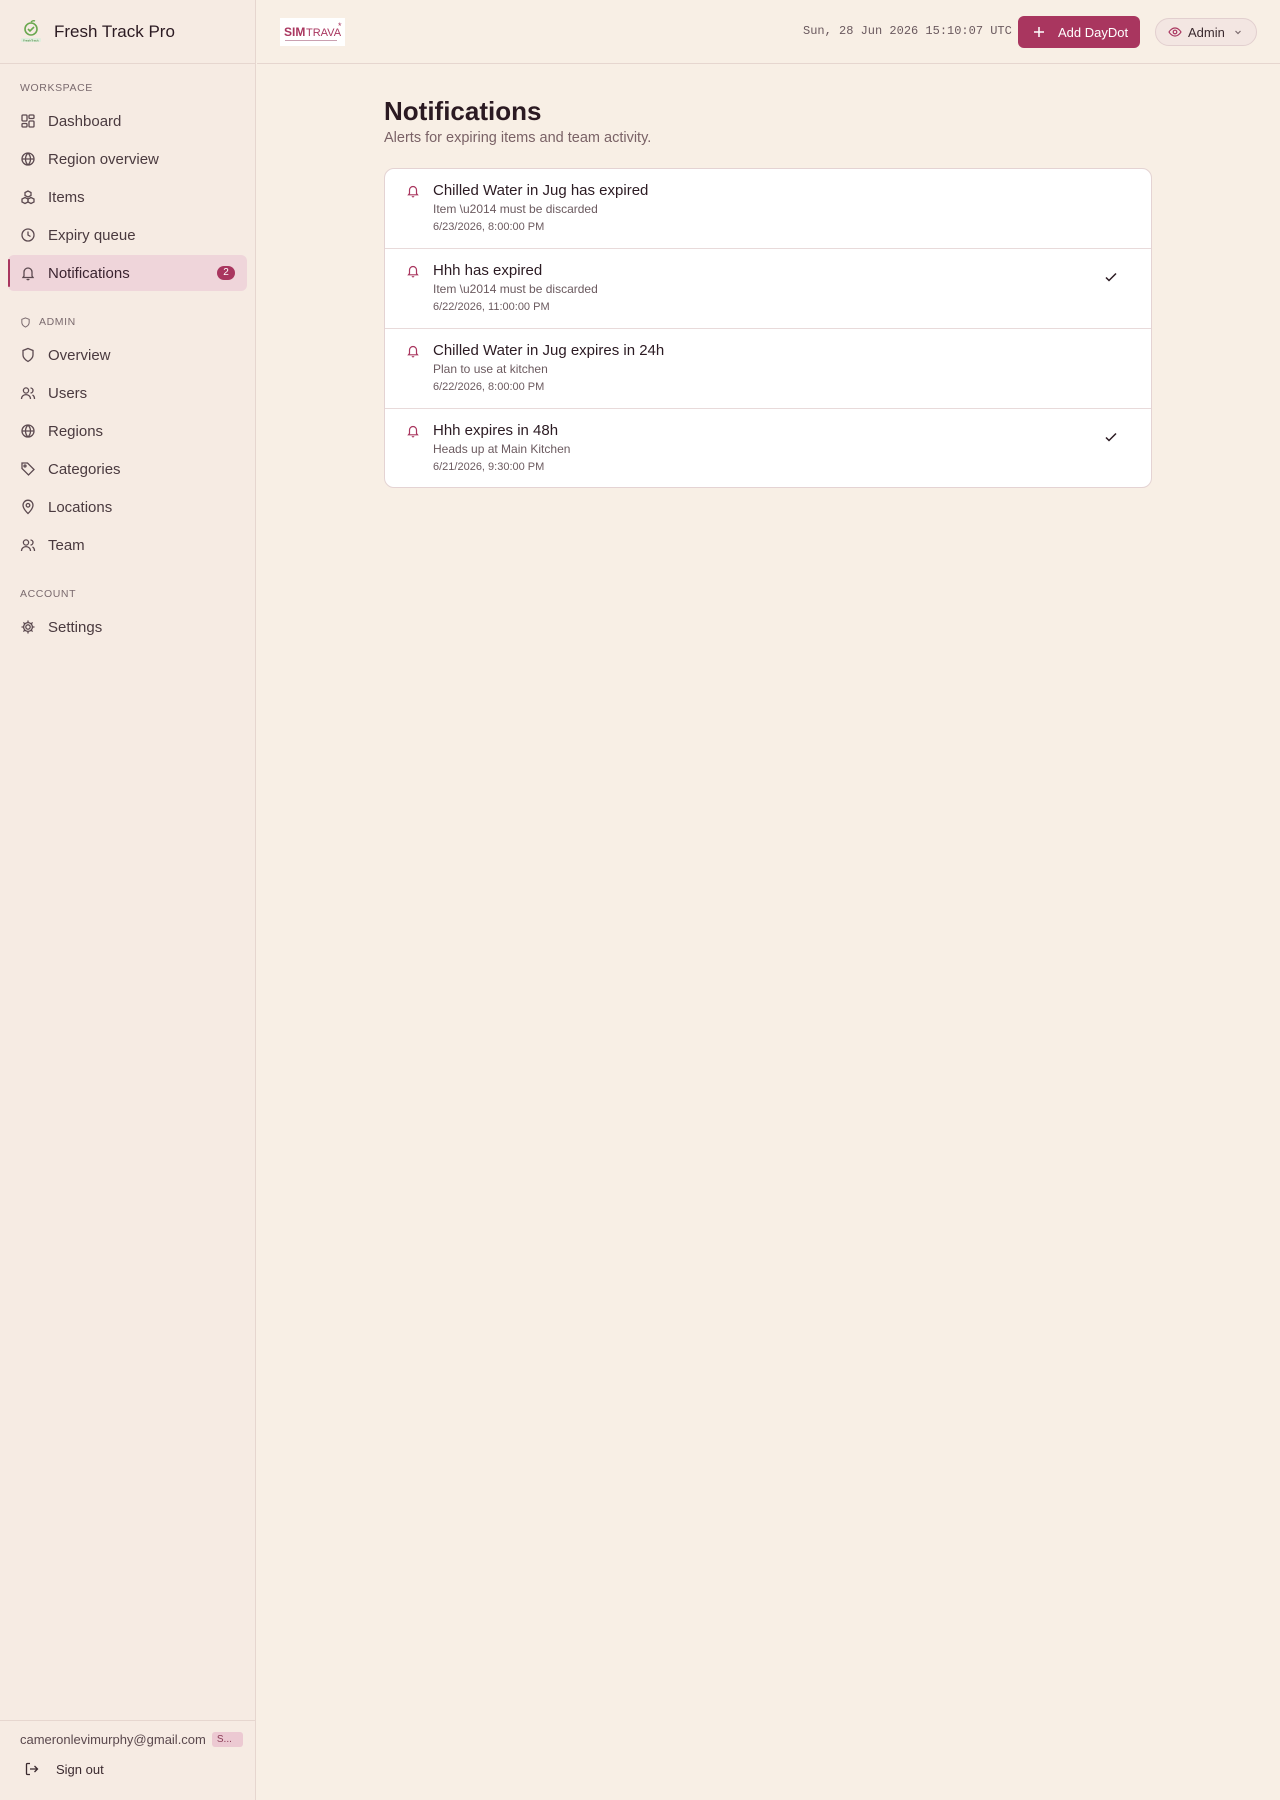 This screenshot has width=1280, height=1800. I want to click on notification-count-badge: 2, so click(226, 273).